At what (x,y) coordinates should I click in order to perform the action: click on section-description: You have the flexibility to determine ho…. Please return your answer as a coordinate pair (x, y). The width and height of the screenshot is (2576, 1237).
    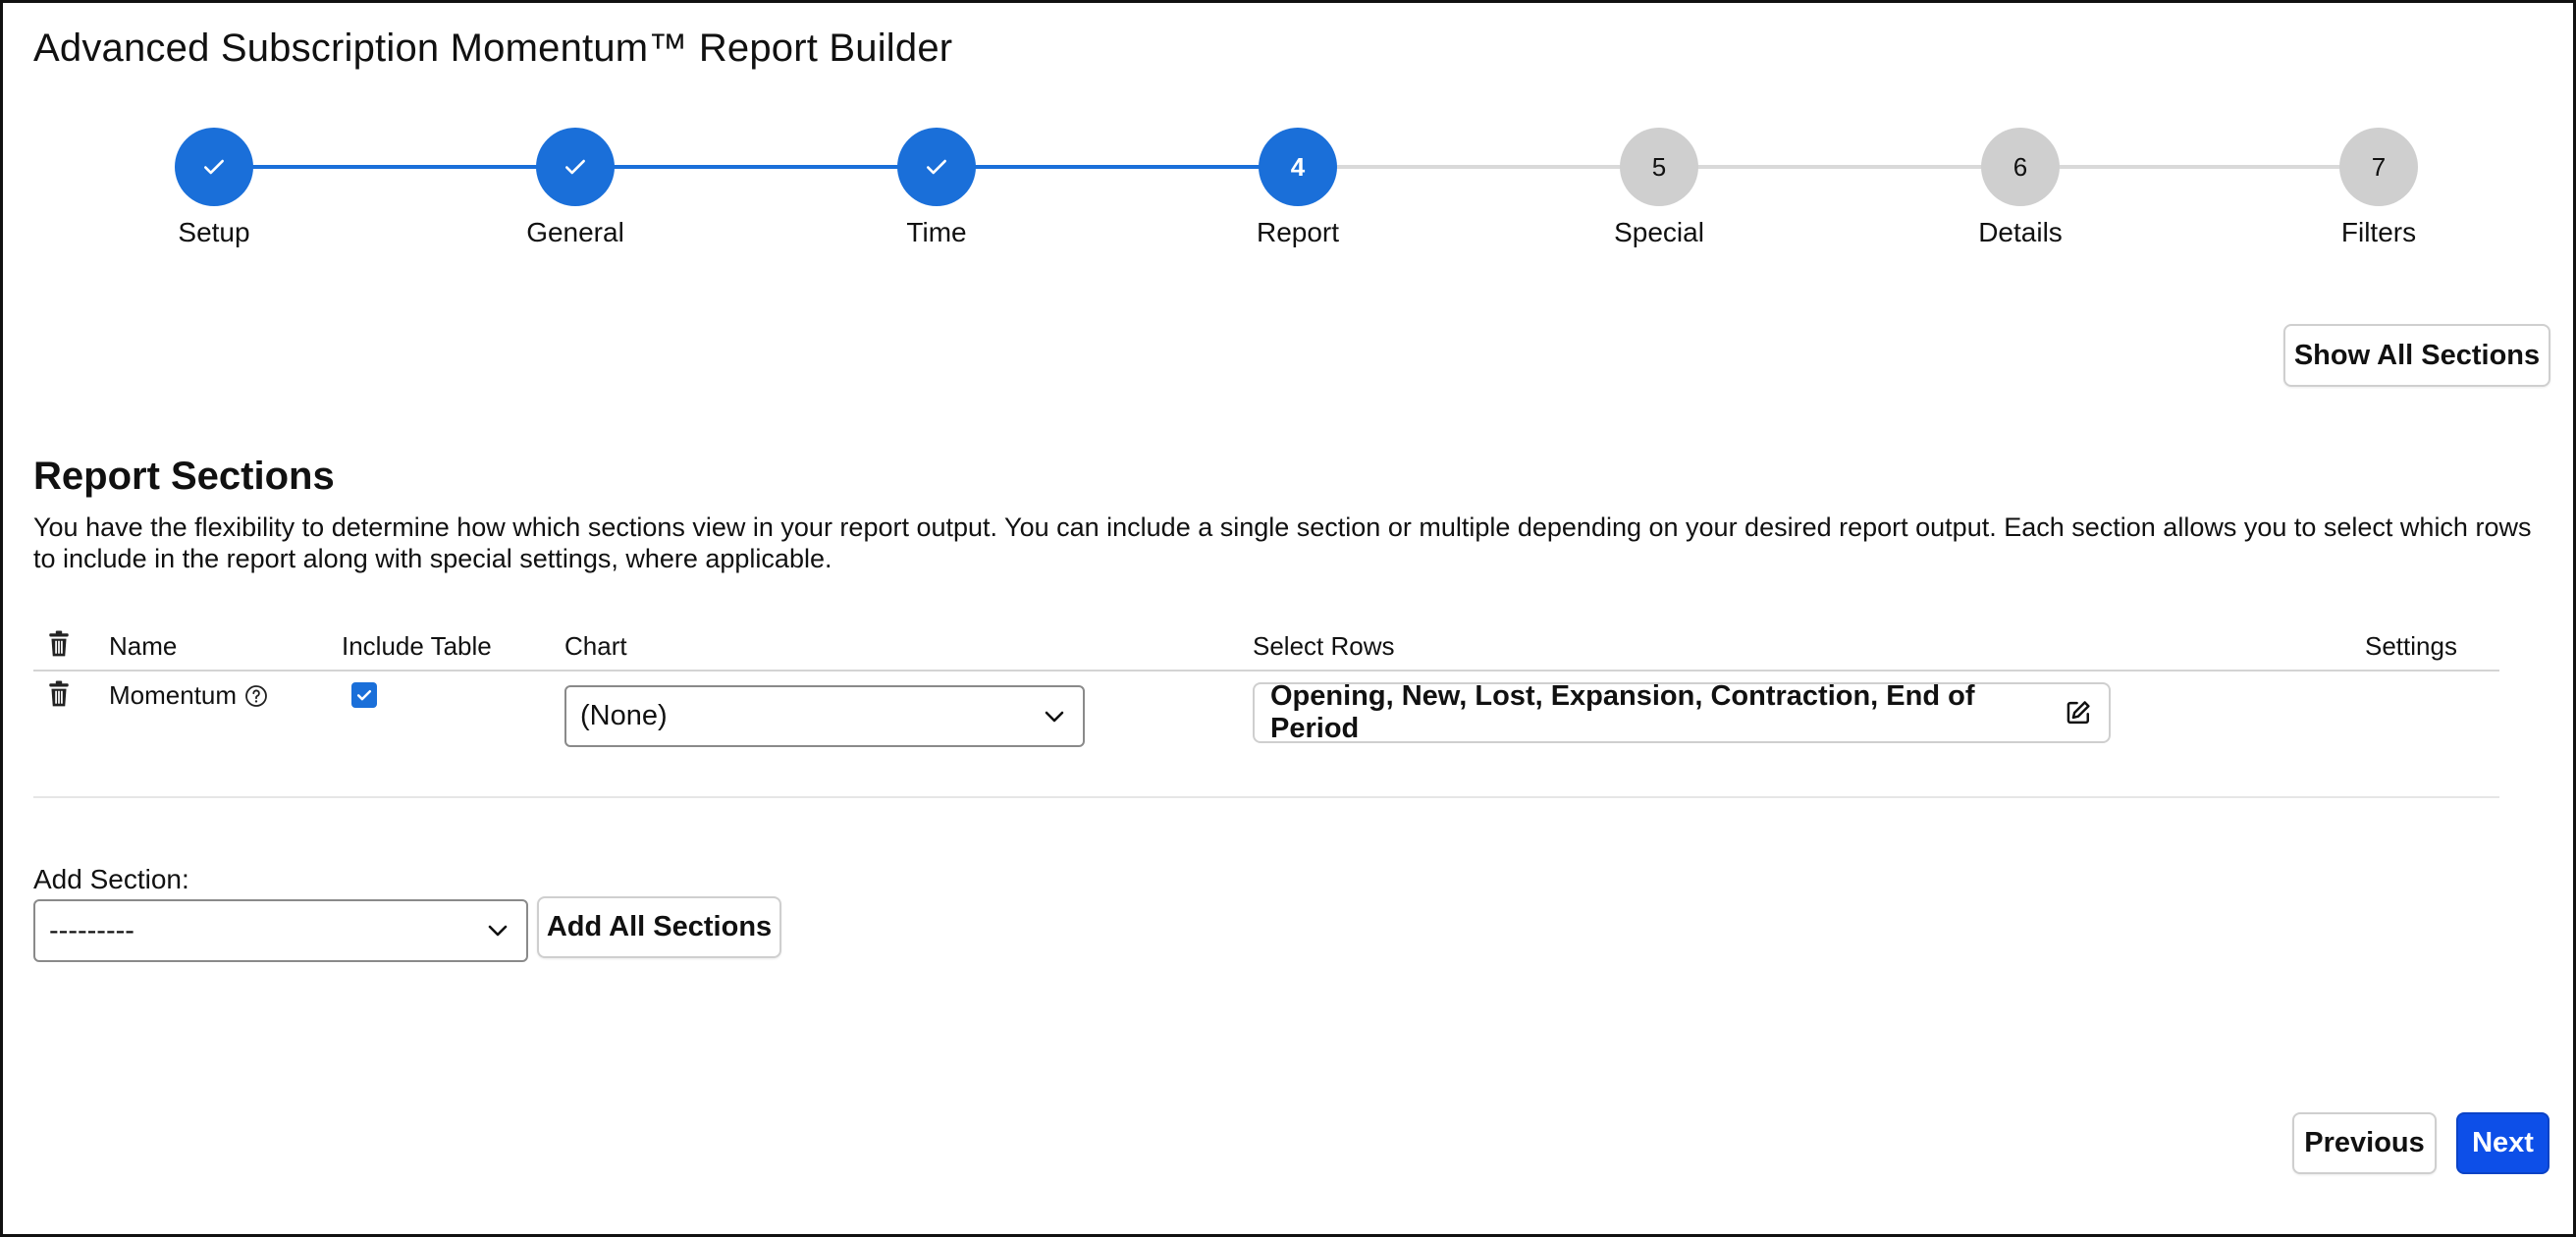
    Looking at the image, I should click on (1282, 542).